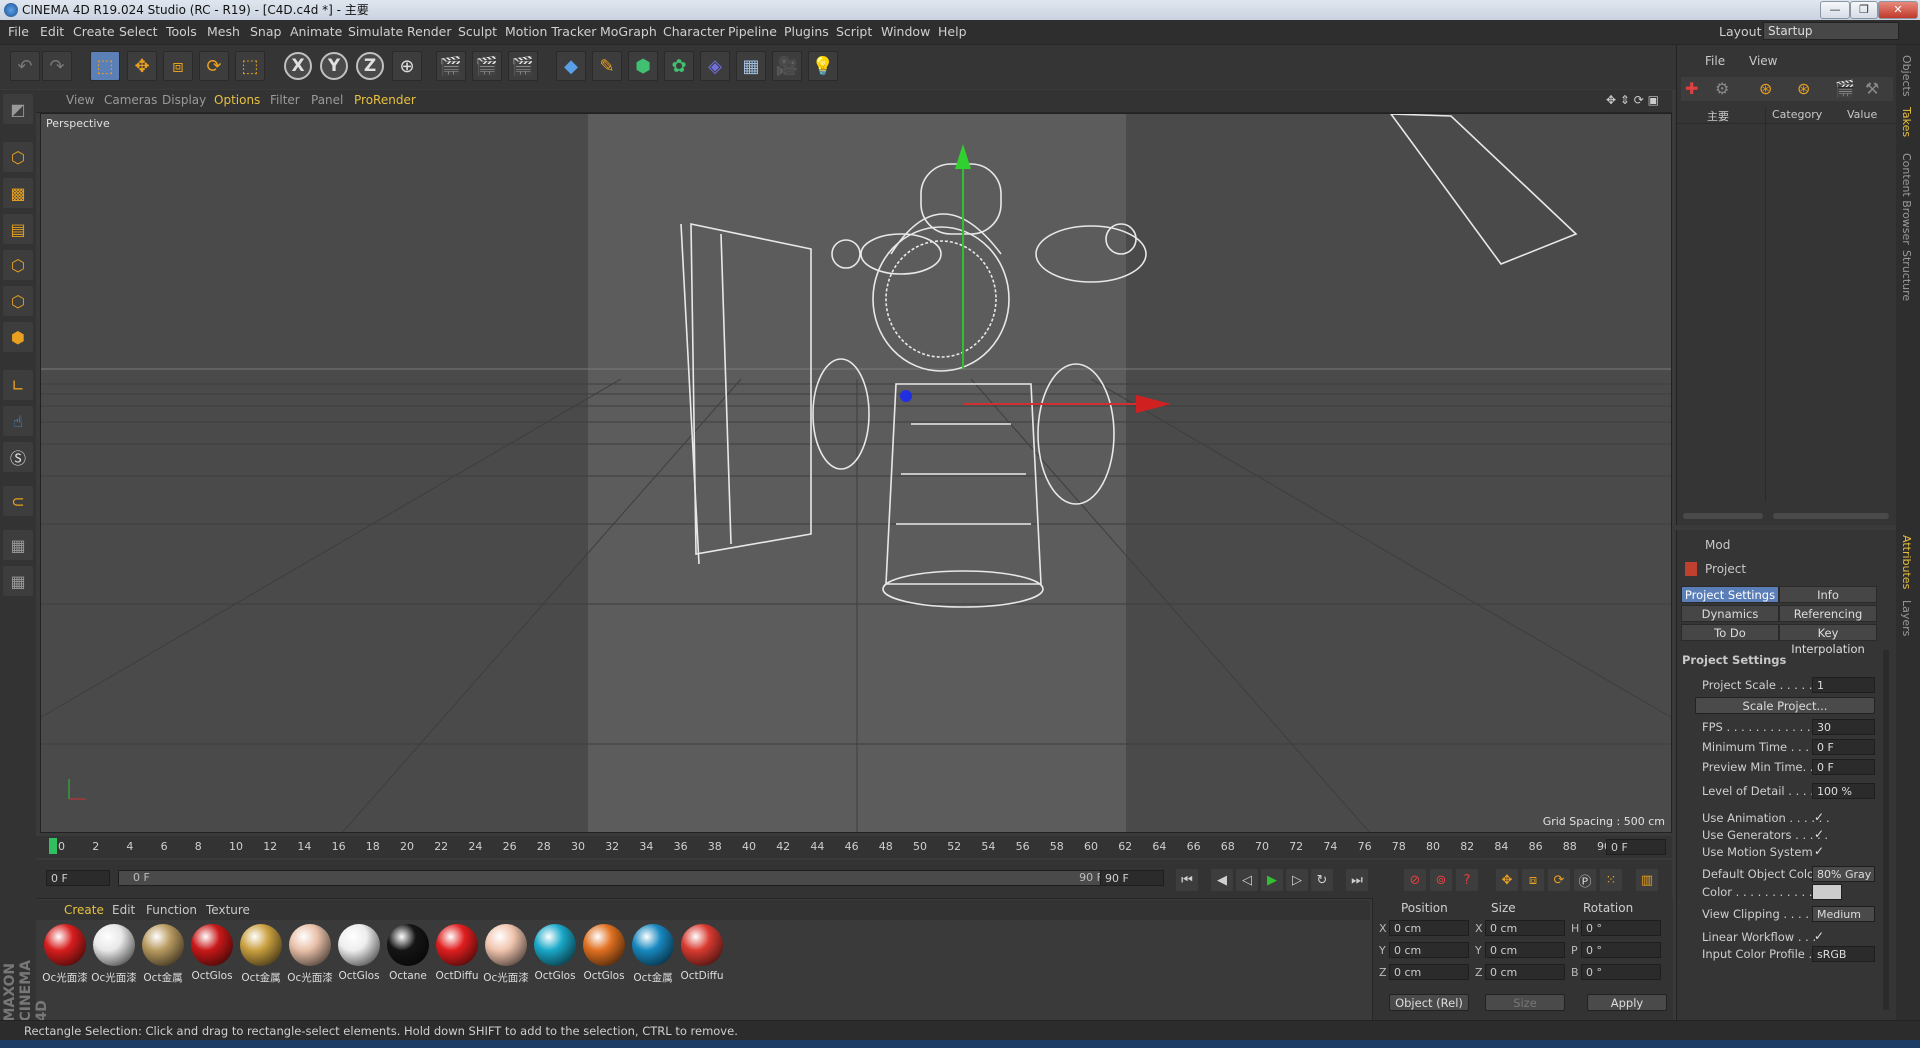 This screenshot has width=1920, height=1048. What do you see at coordinates (298, 66) in the screenshot?
I see `x-axis-lock-button: X` at bounding box center [298, 66].